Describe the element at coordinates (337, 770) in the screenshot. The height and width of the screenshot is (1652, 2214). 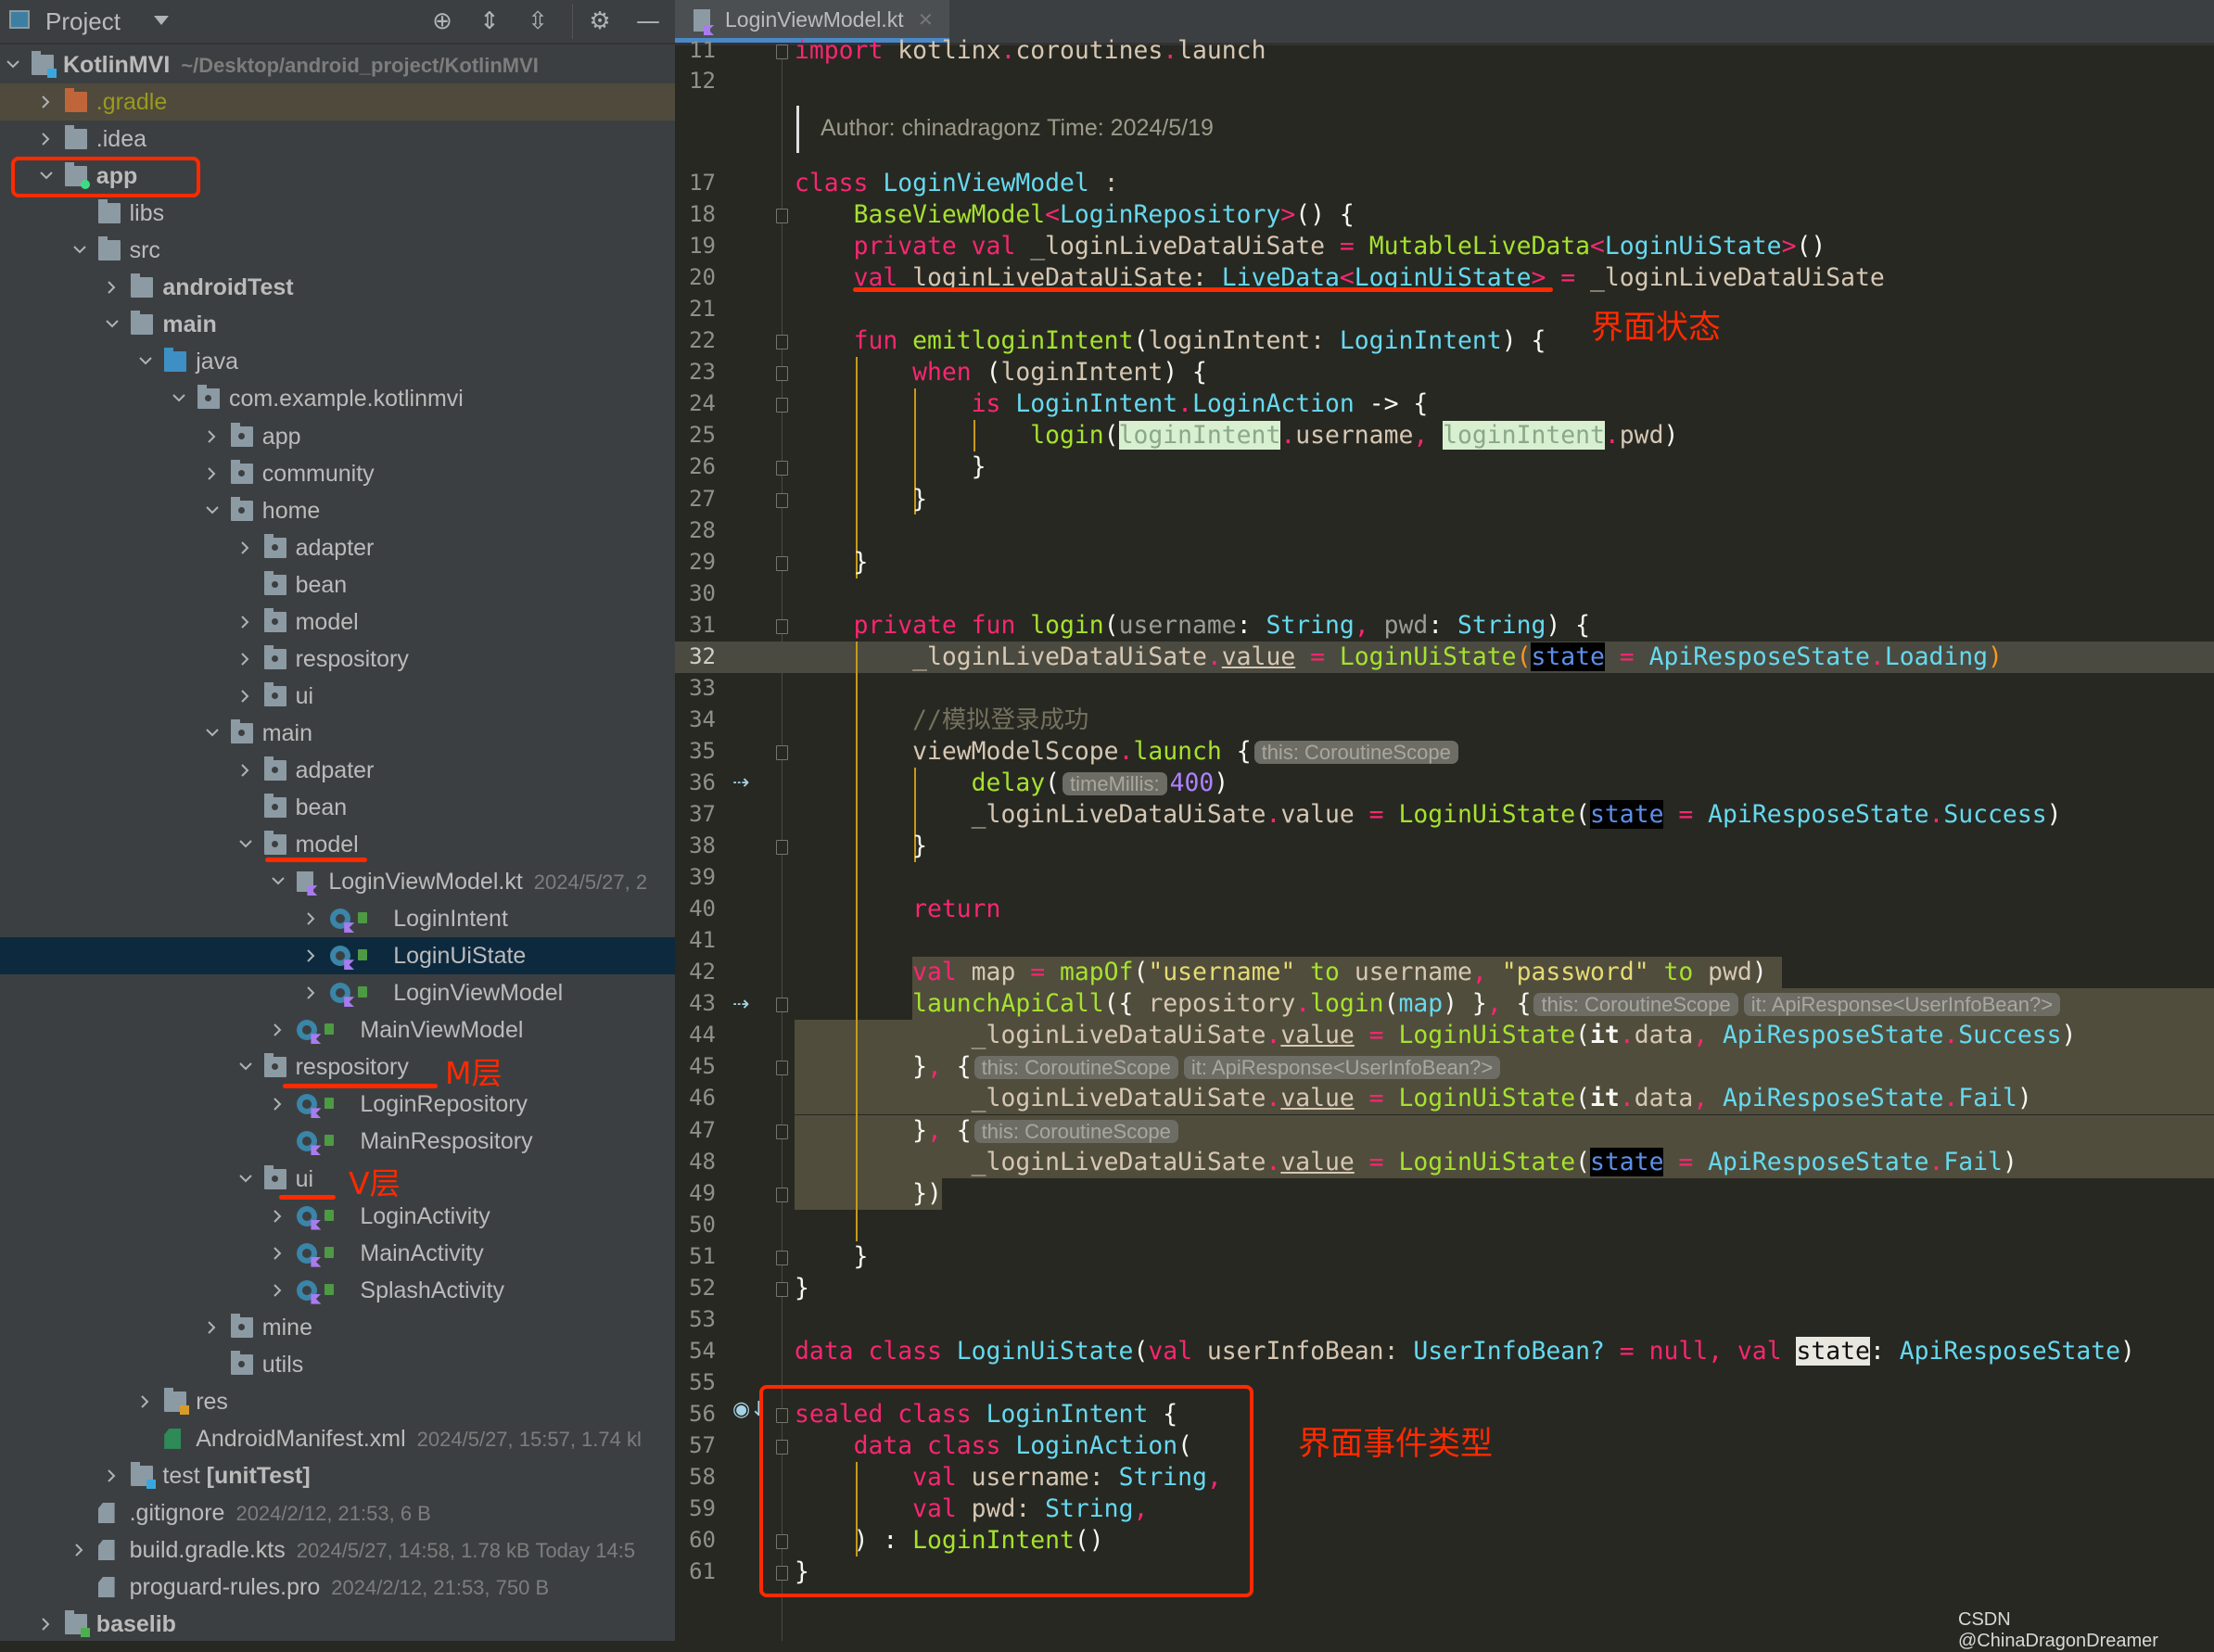
I see `tree-item: adpater` at that location.